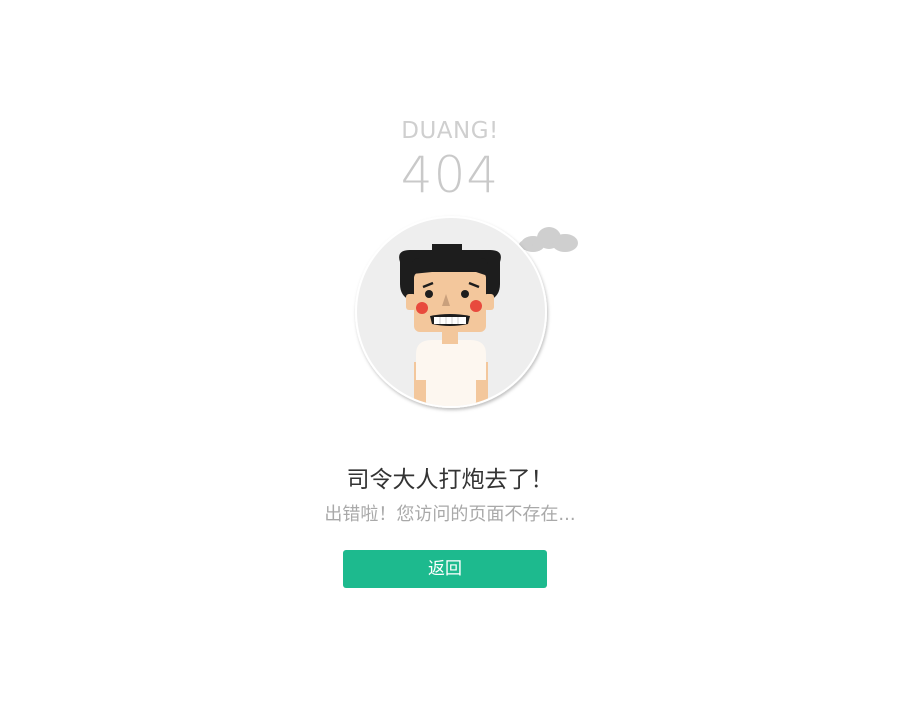 The height and width of the screenshot is (711, 900). What do you see at coordinates (466, 312) in the screenshot?
I see `cartoon-man-illustration` at bounding box center [466, 312].